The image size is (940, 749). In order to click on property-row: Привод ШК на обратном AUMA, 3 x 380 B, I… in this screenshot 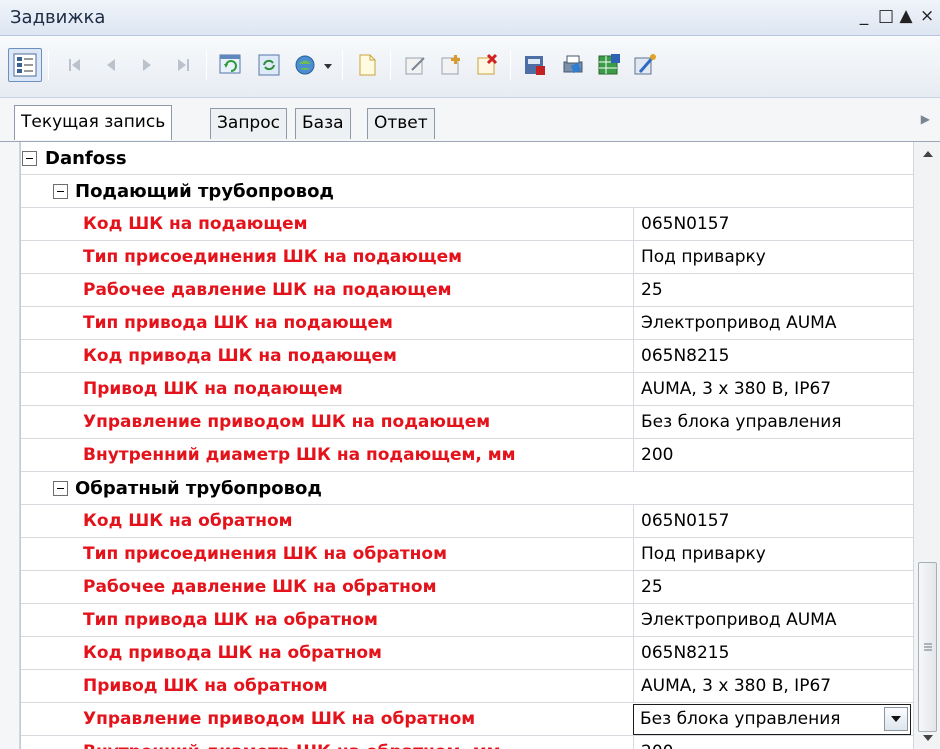, I will do `click(467, 686)`.